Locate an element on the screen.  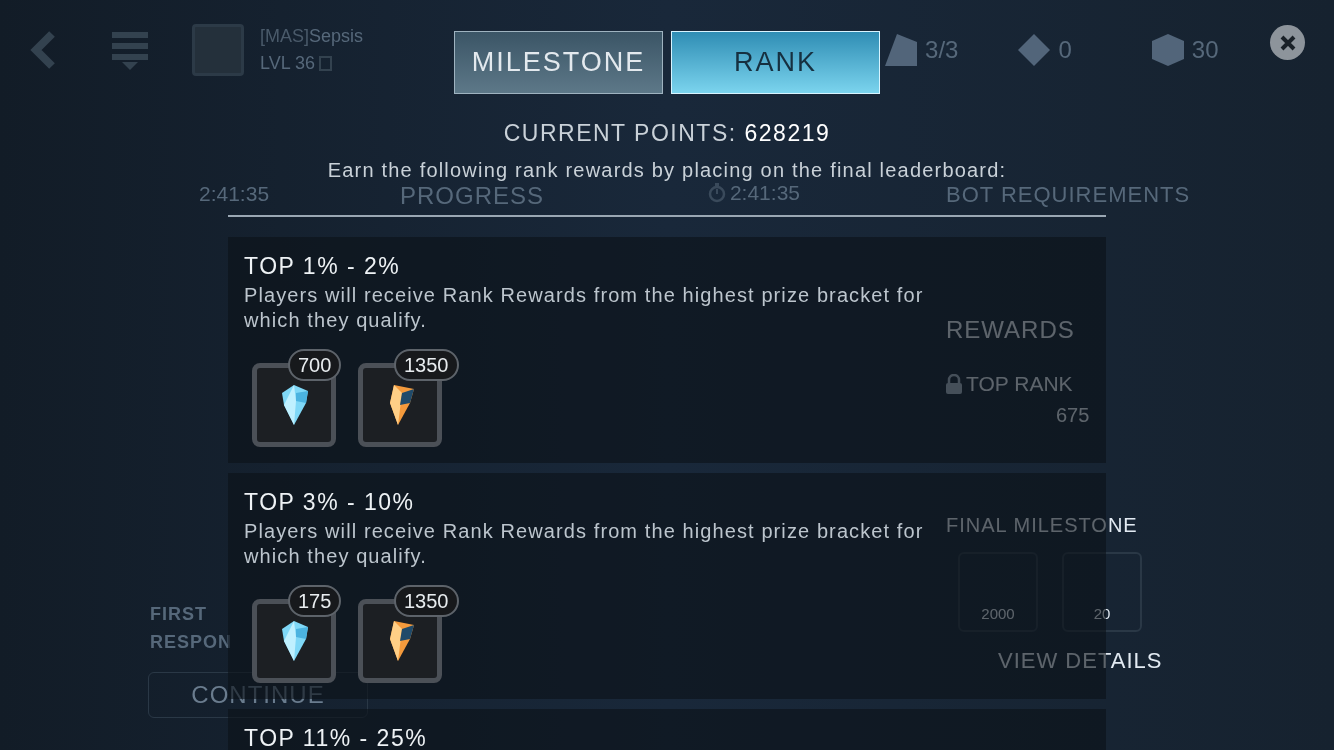
cube-icon is located at coordinates (1167, 50).